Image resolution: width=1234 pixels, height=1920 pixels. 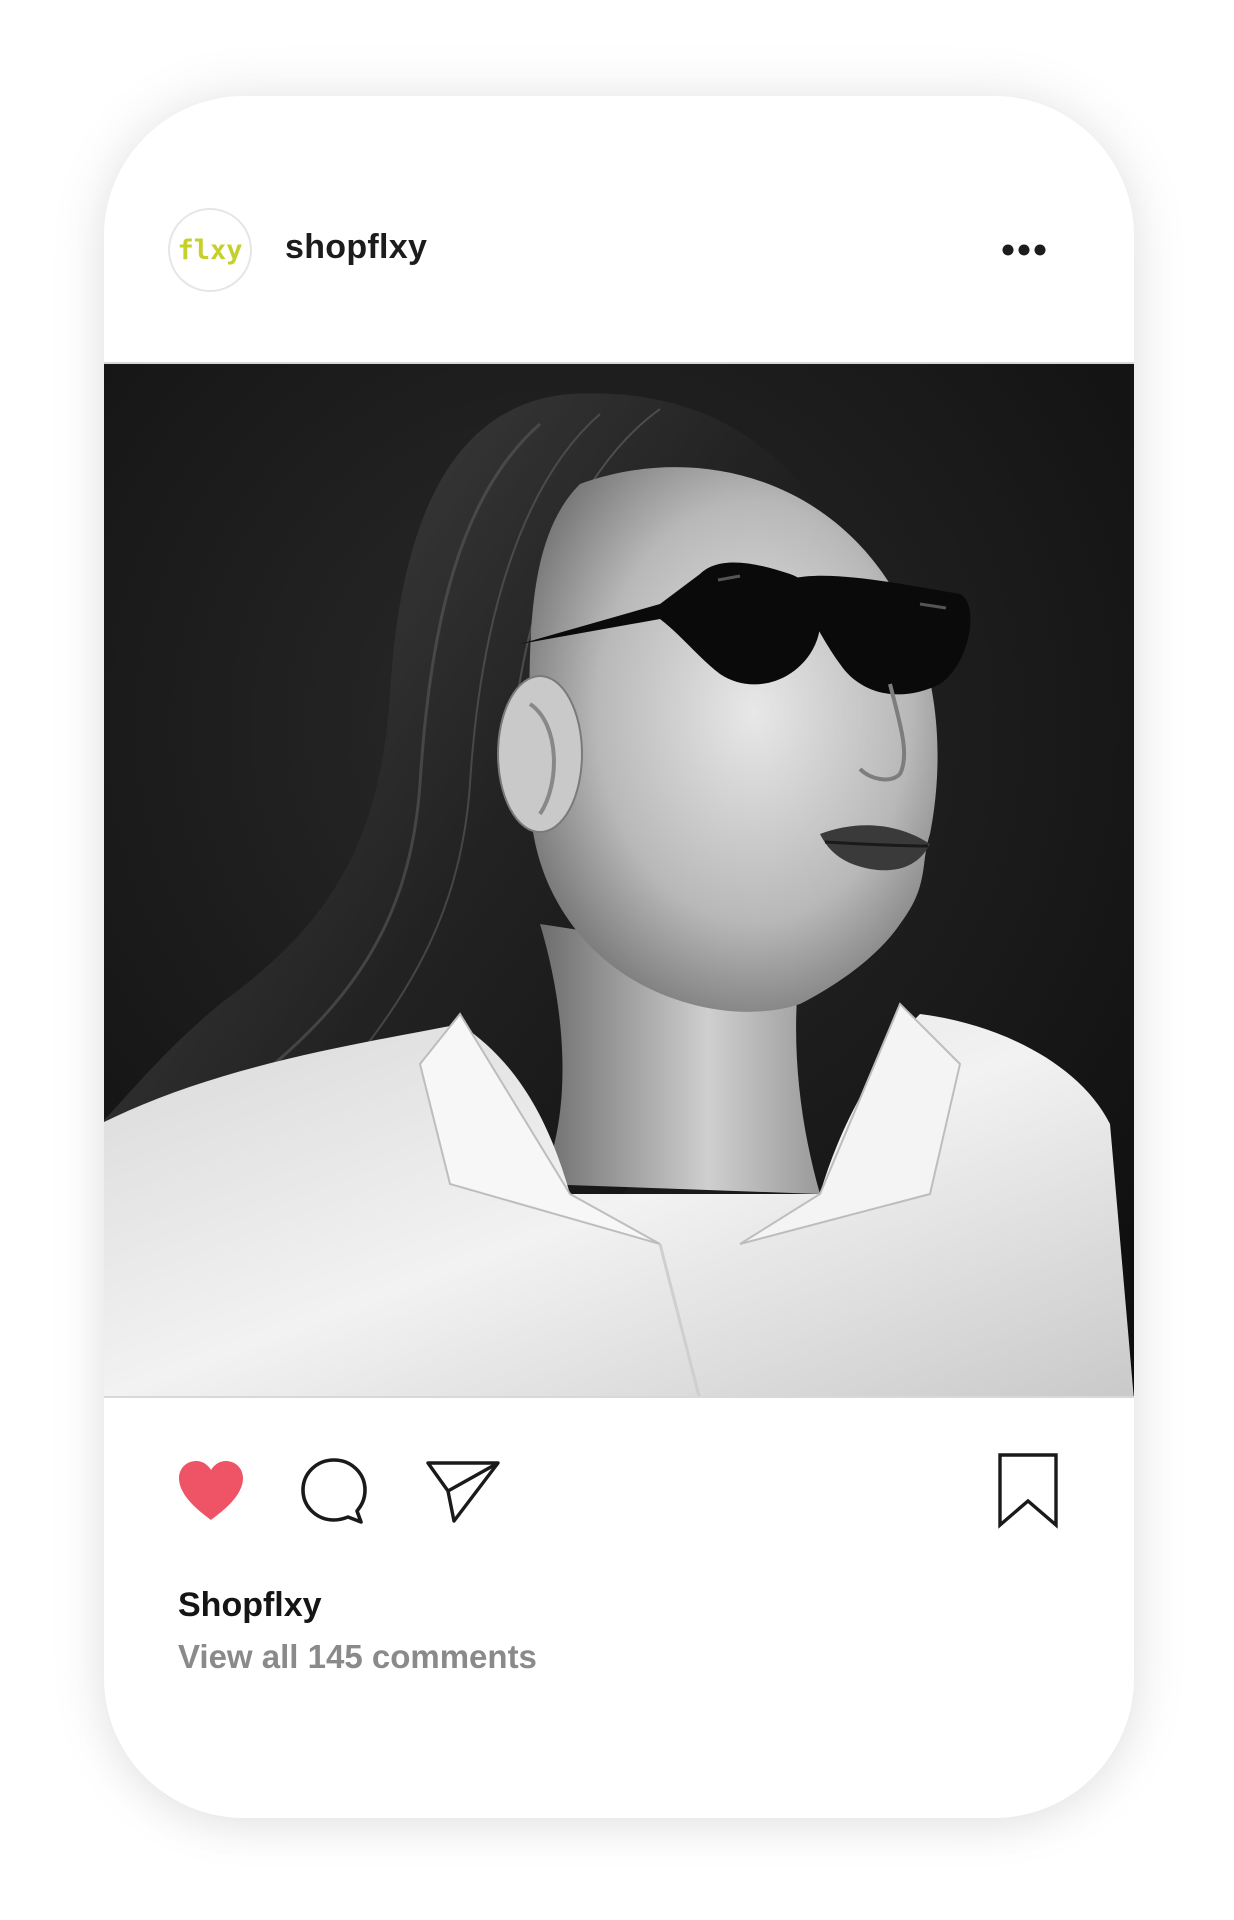 I want to click on more-dots-icon, so click(x=1024, y=250).